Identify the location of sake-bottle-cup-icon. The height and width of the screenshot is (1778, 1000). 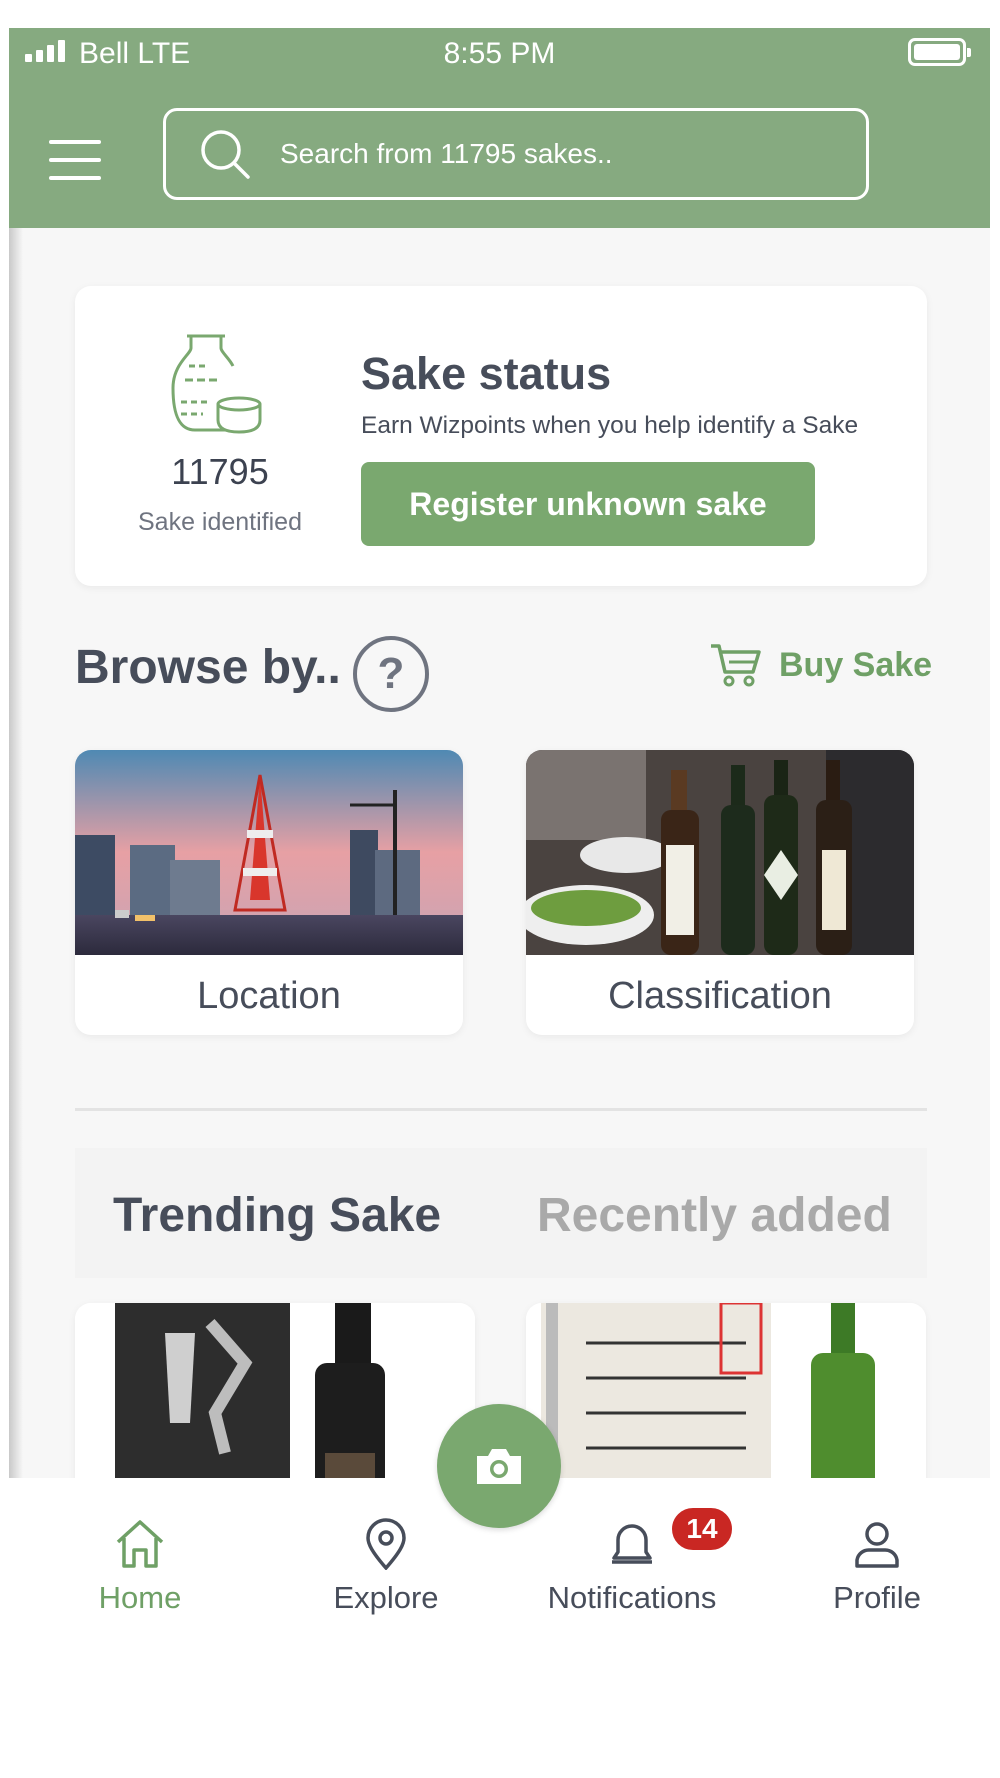
(216, 384).